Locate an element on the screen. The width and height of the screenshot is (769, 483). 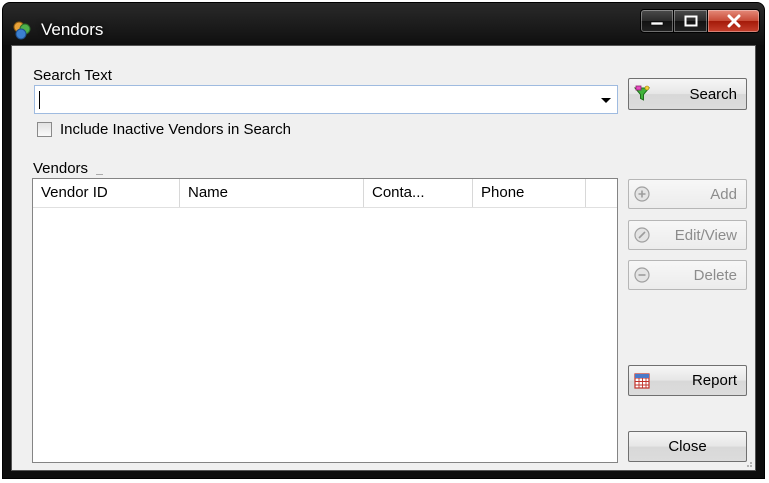
vendors-app-icon is located at coordinates (22, 30).